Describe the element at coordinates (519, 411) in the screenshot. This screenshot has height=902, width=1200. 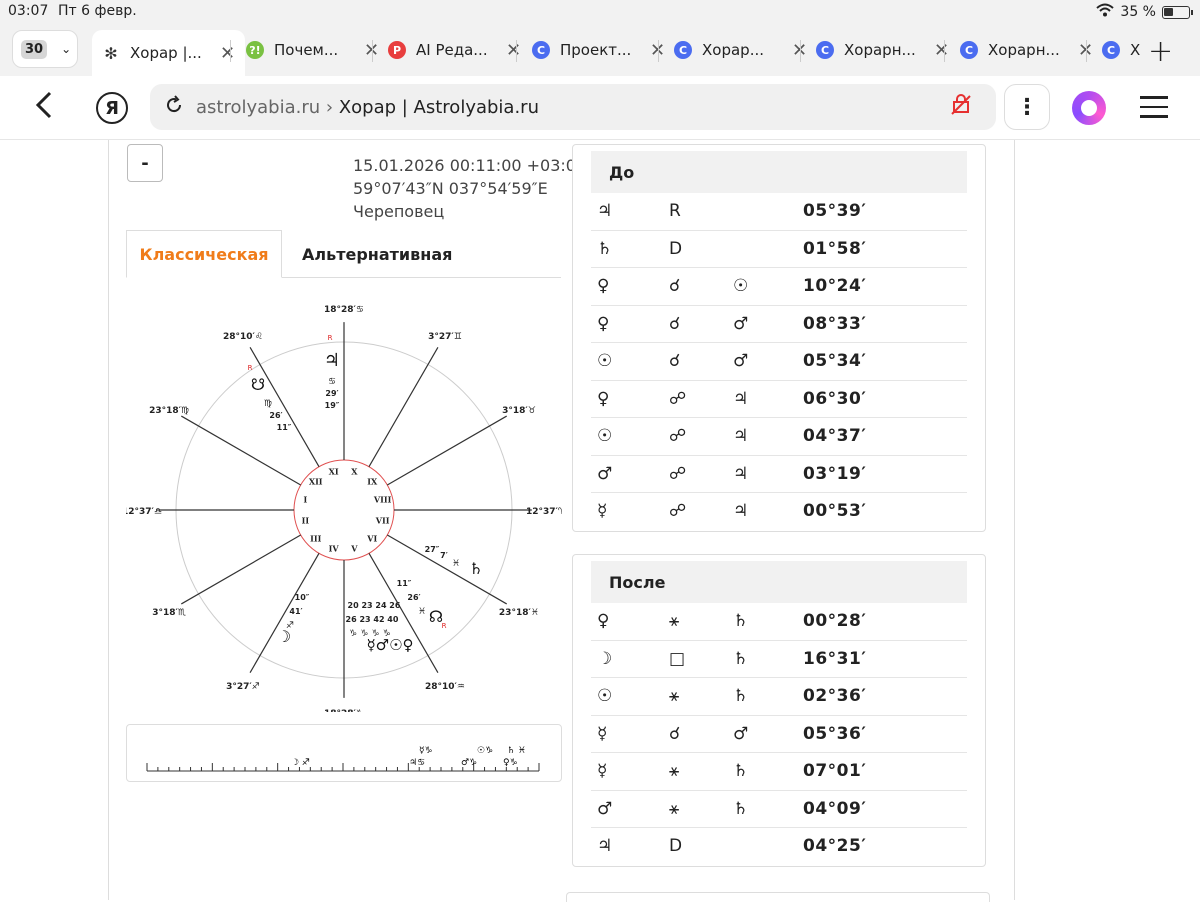
I see `cusp-label: 3°18′♉` at that location.